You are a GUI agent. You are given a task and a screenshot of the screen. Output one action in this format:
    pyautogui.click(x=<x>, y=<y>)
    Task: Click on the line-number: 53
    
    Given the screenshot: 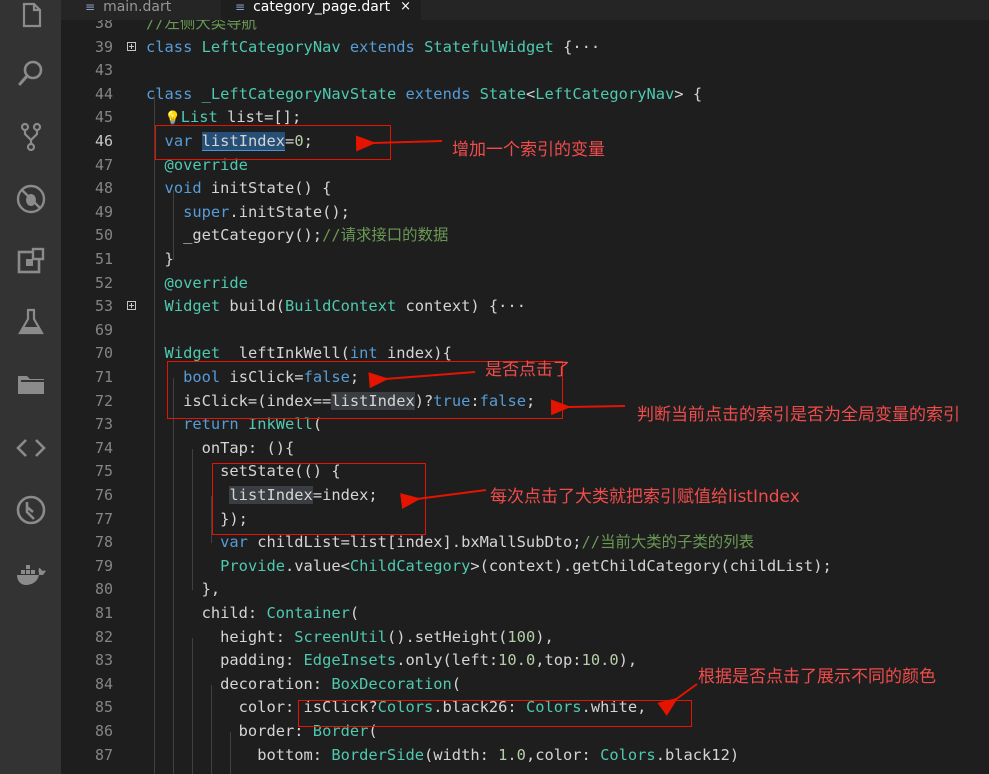 What is the action you would take?
    pyautogui.click(x=103, y=306)
    